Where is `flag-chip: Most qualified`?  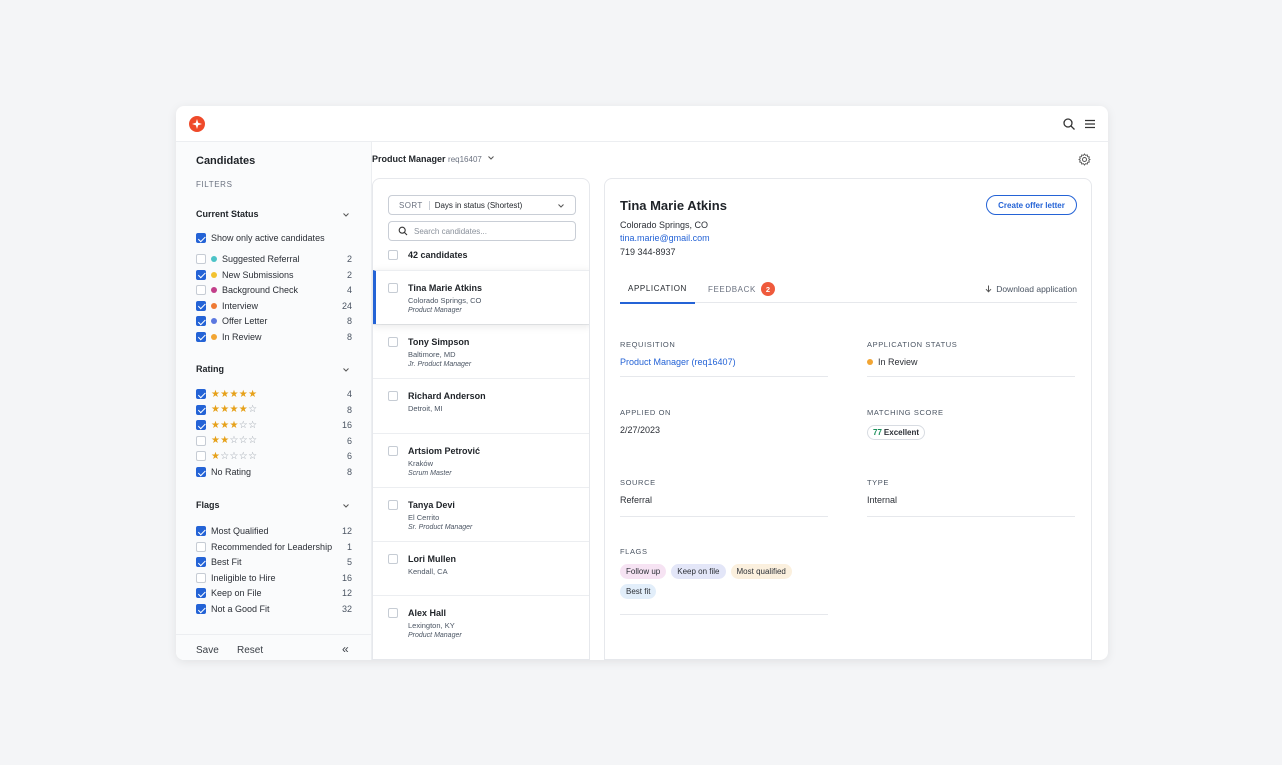 flag-chip: Most qualified is located at coordinates (761, 571).